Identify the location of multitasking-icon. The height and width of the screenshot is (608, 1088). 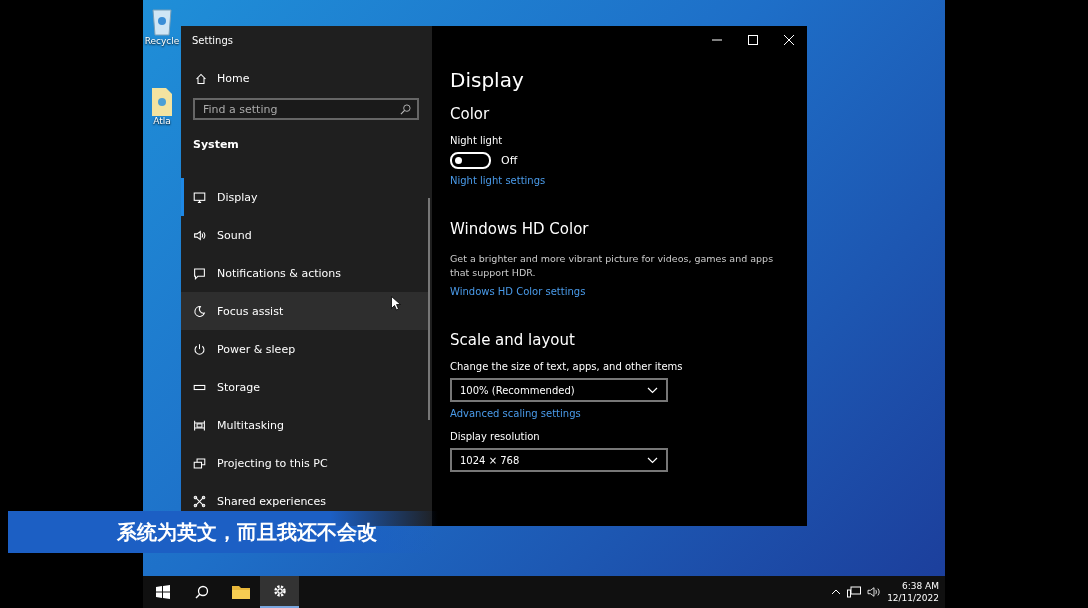
(199, 425).